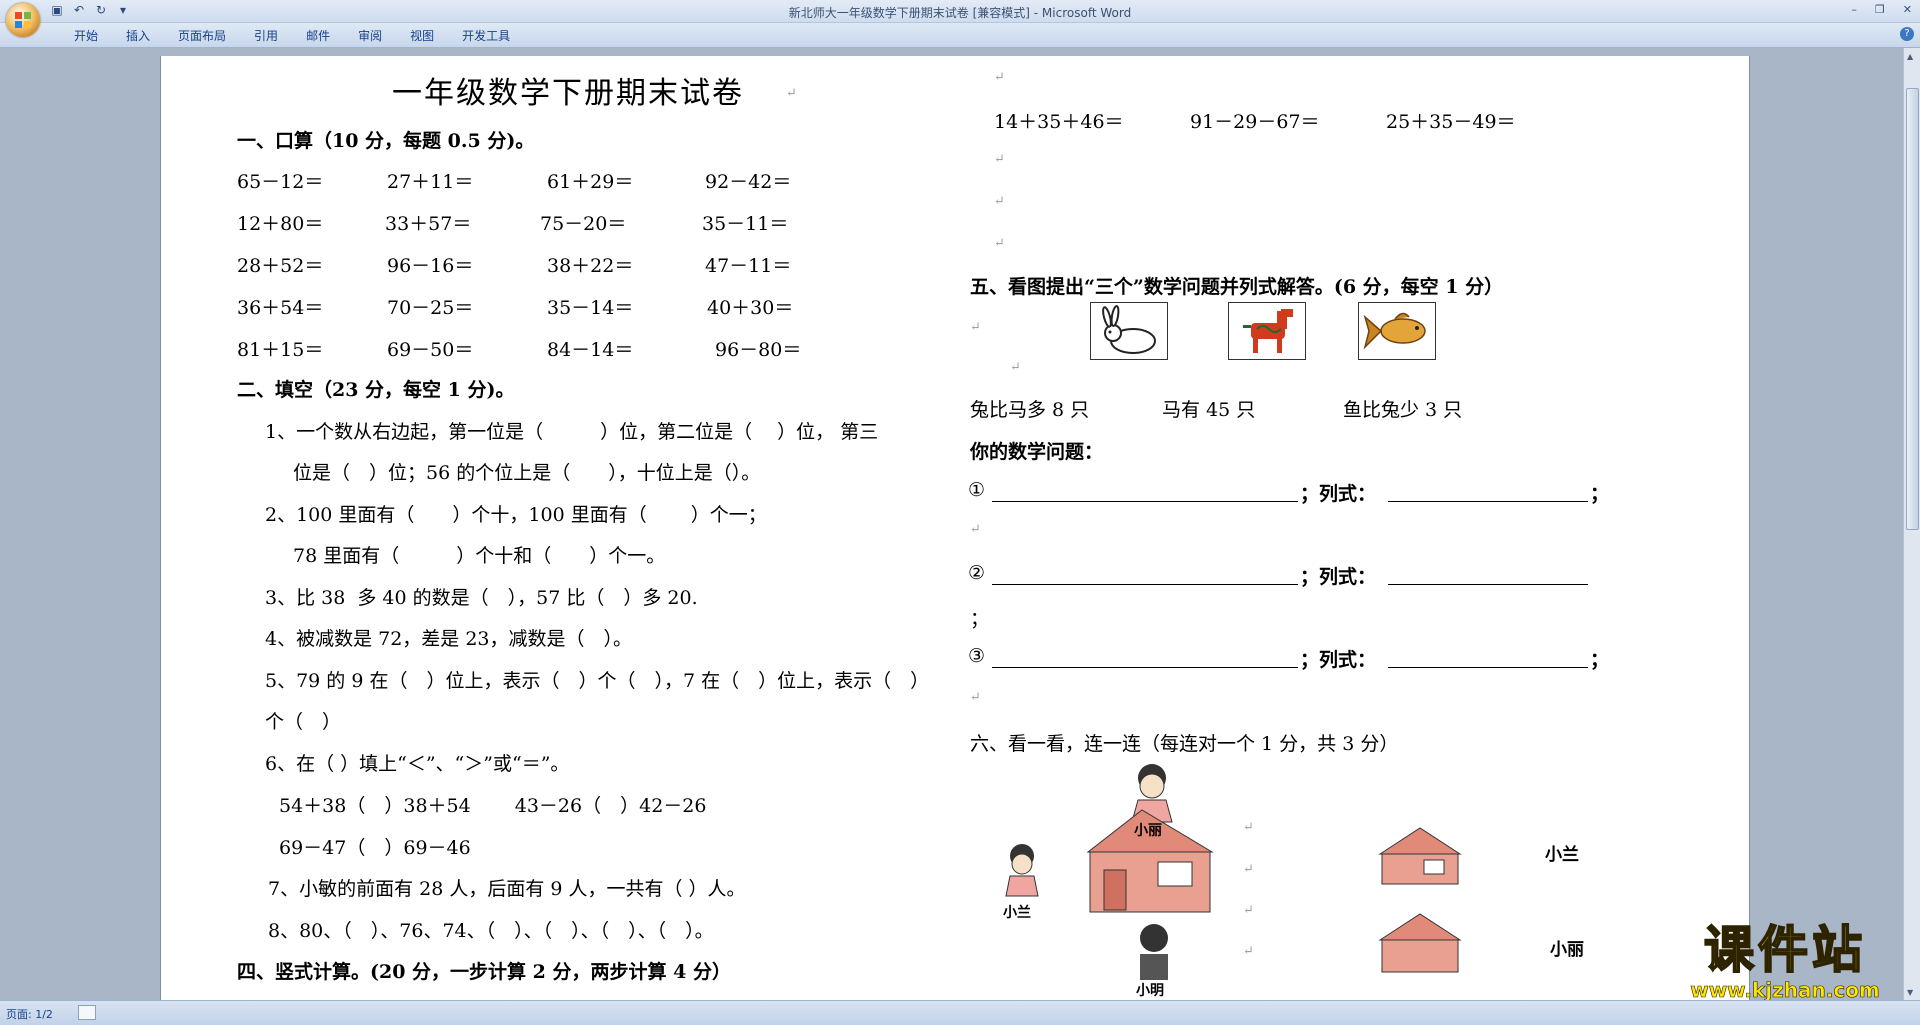 The image size is (1920, 1025). What do you see at coordinates (486, 35) in the screenshot?
I see `tab-developer: 开发工具` at bounding box center [486, 35].